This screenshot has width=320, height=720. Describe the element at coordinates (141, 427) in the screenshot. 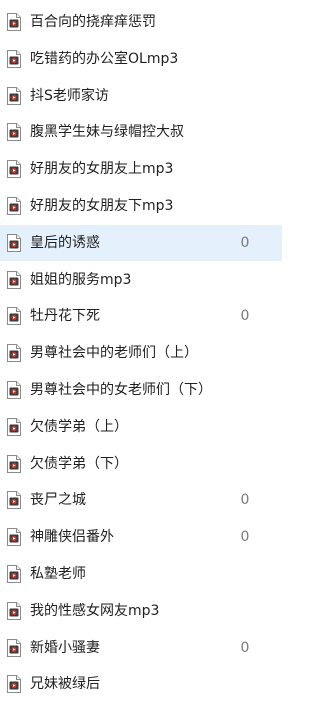

I see `file-row: 欠债学弟（上）` at that location.